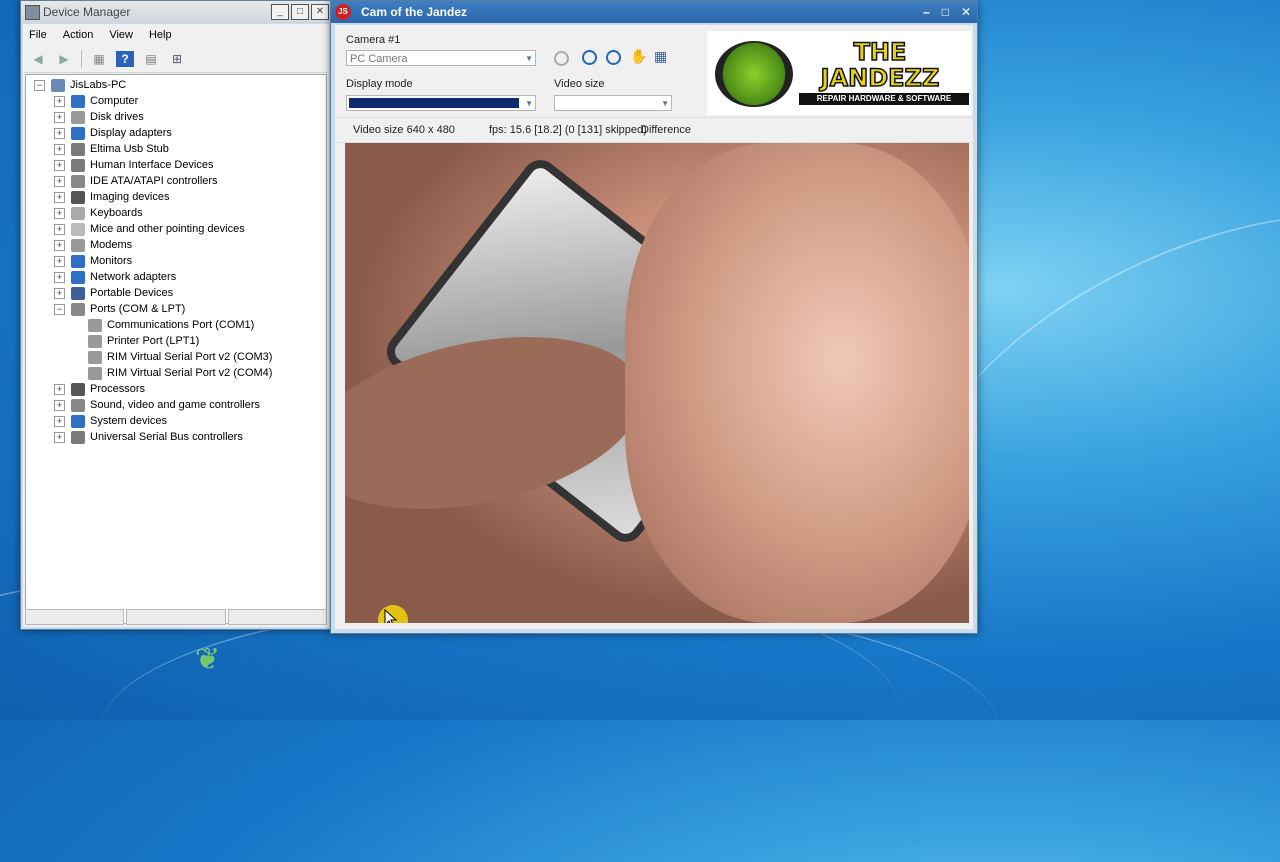  What do you see at coordinates (280, 12) in the screenshot?
I see `minimize-button: _` at bounding box center [280, 12].